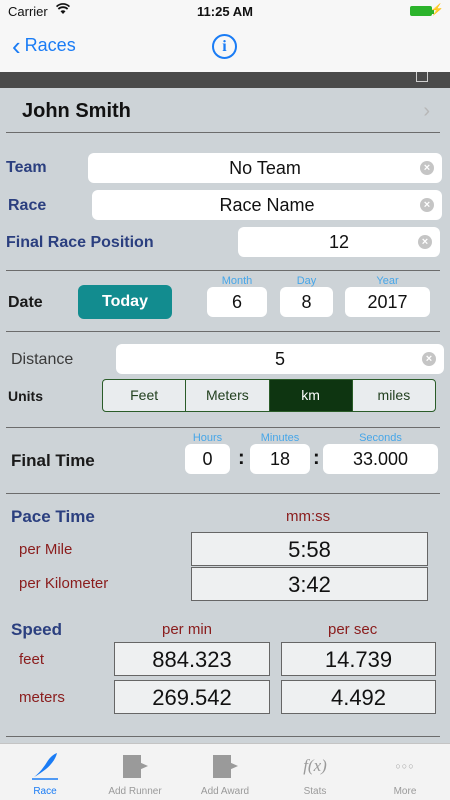 Image resolution: width=450 pixels, height=800 pixels. I want to click on add-runner-icon, so click(135, 766).